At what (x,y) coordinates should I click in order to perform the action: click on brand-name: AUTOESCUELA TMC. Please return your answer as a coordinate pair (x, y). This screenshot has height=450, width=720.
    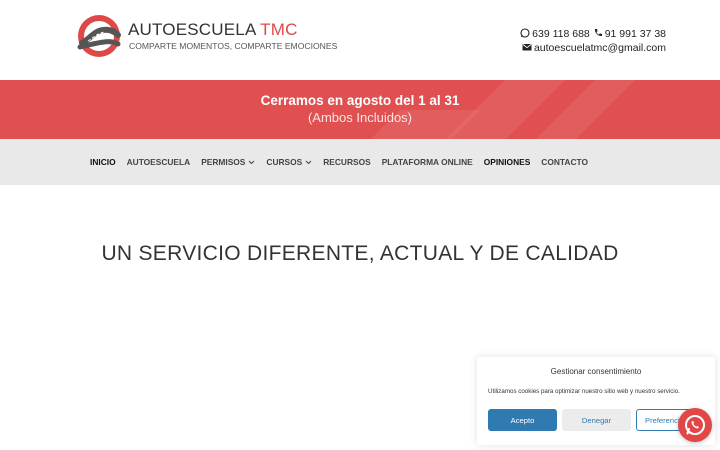
    Looking at the image, I should click on (213, 30).